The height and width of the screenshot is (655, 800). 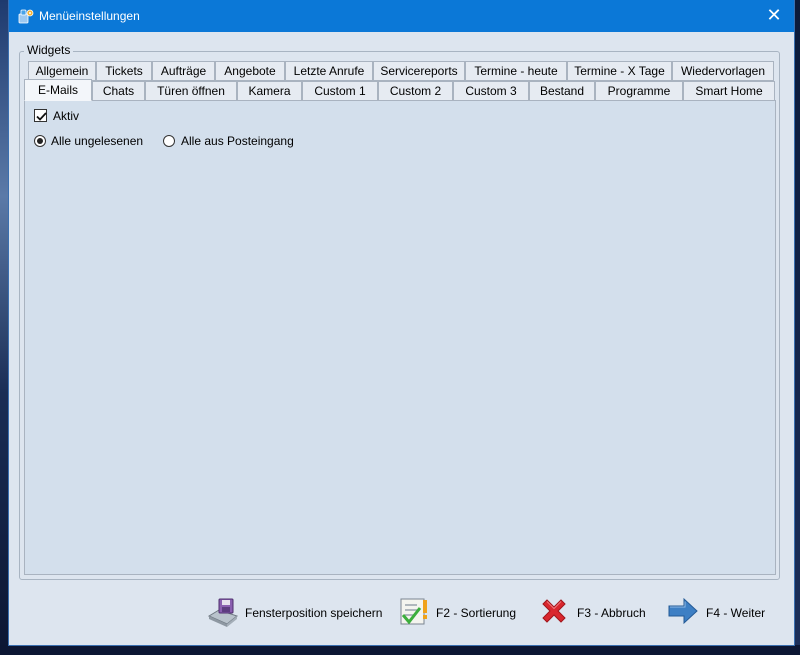 What do you see at coordinates (619, 71) in the screenshot?
I see `tab-termine-x-tage: Termine - X Tage` at bounding box center [619, 71].